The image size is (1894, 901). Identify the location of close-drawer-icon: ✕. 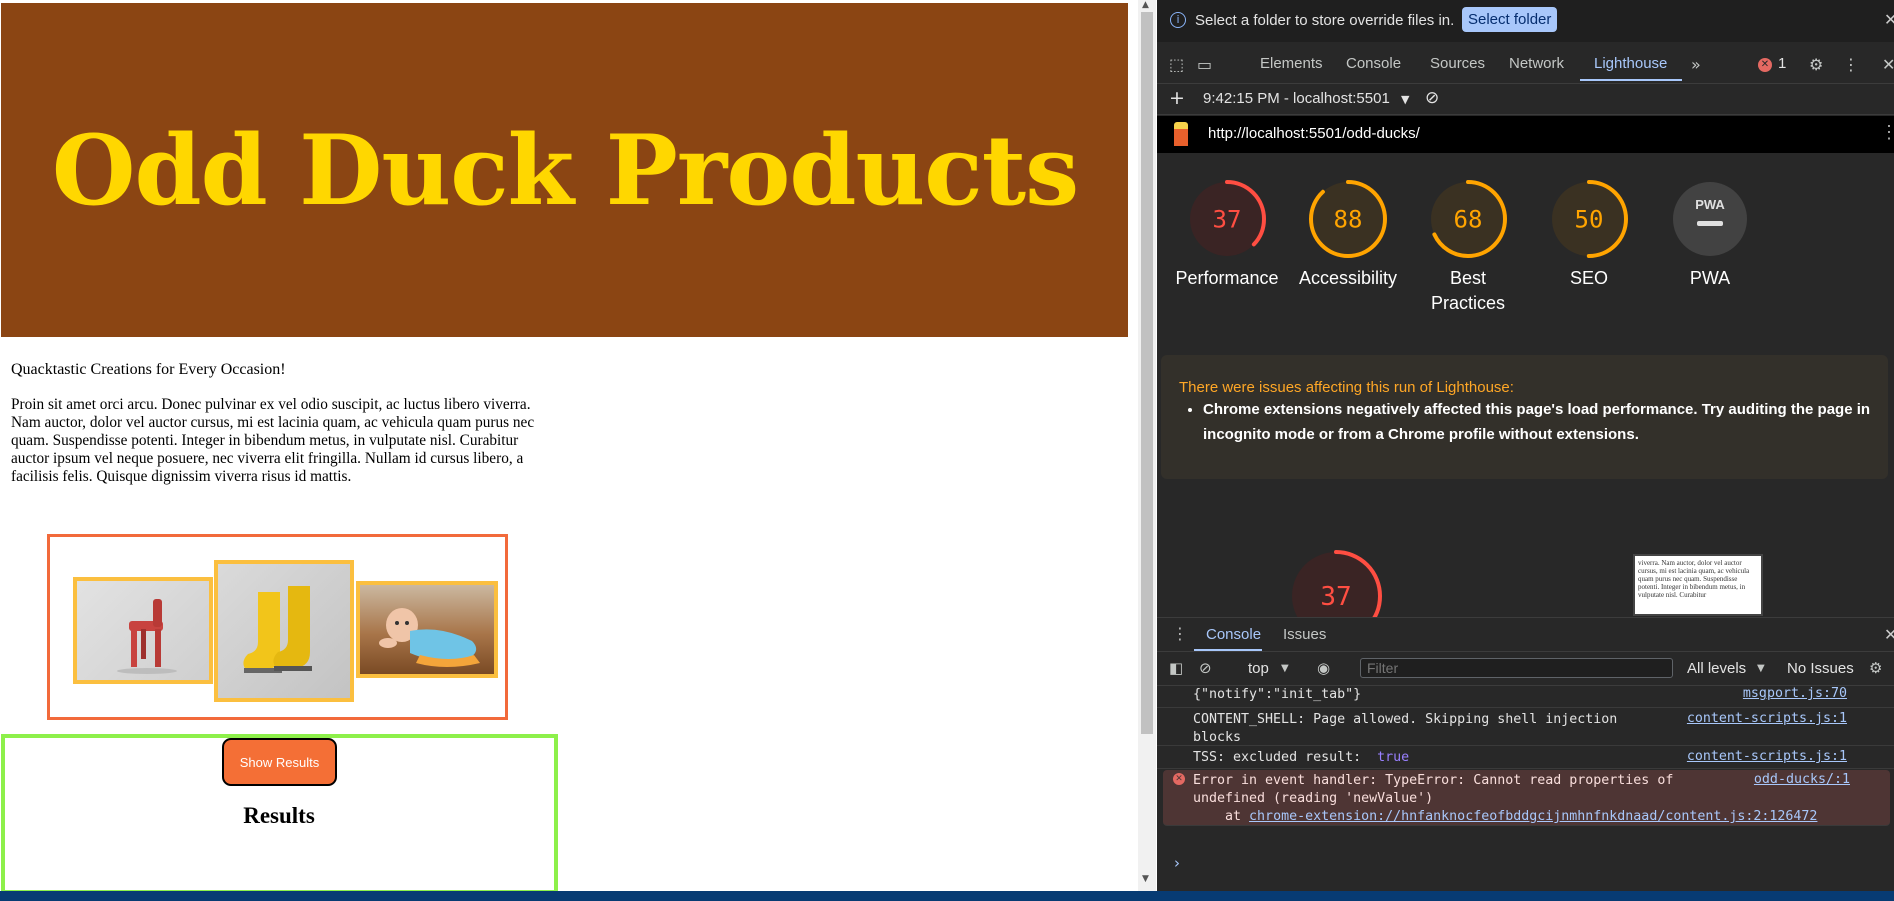
(1889, 635).